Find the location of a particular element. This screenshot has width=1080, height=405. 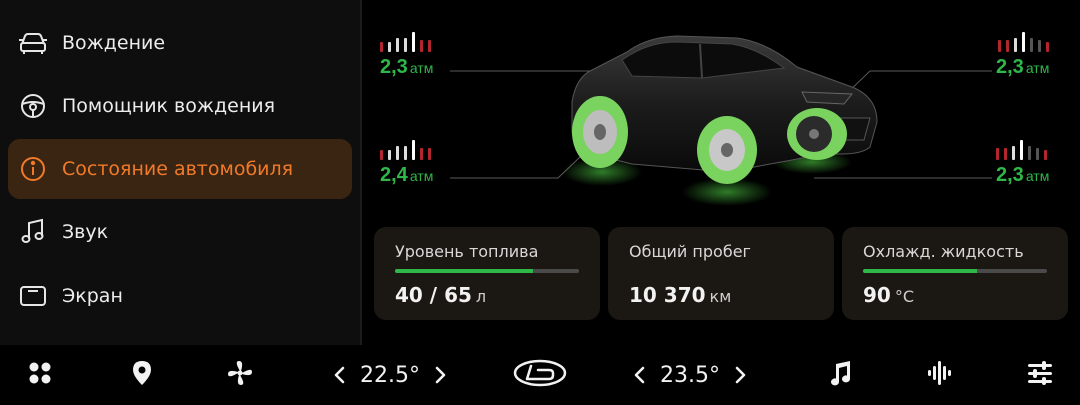

sidebar-item-driver-assist: Помощник вождения is located at coordinates (180, 106).